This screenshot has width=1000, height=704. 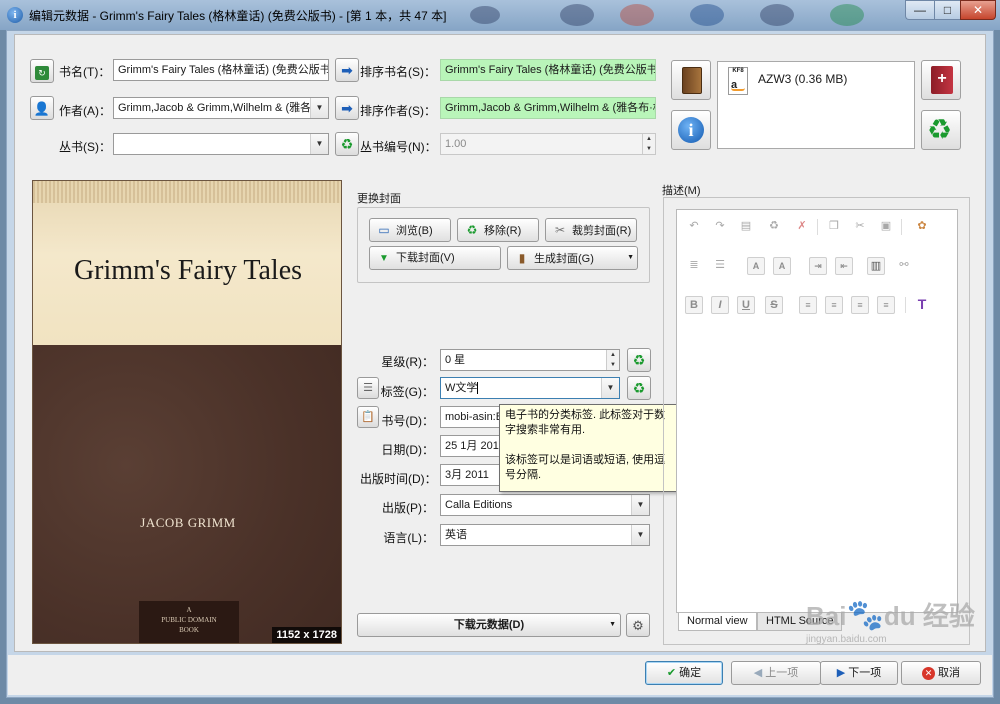 I want to click on author-sort-label: 排序作者(S)：, so click(x=398, y=111).